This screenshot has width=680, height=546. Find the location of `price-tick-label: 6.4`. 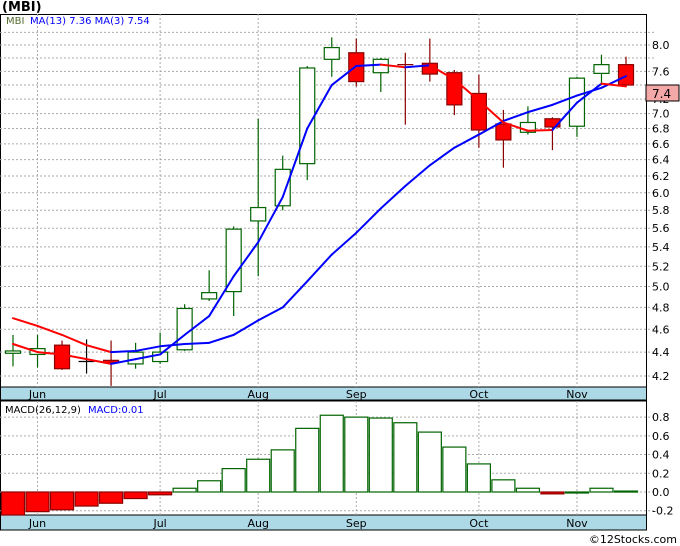

price-tick-label: 6.4 is located at coordinates (661, 160).